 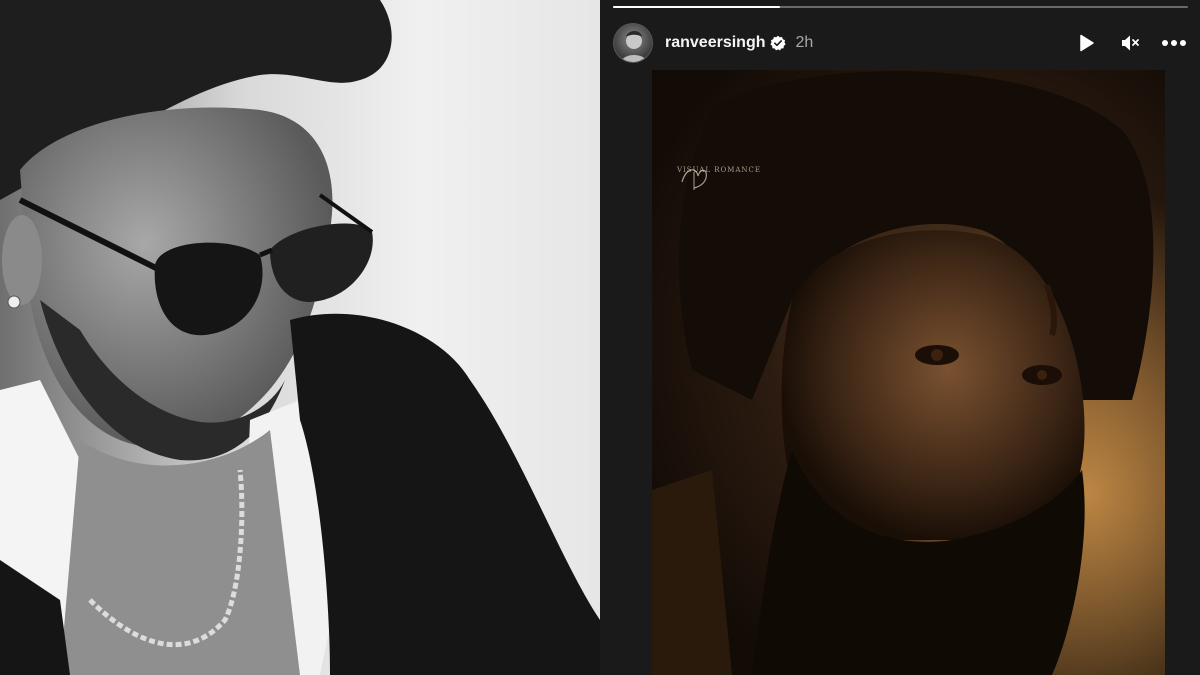 What do you see at coordinates (696, 7) in the screenshot?
I see `story-progress-fill` at bounding box center [696, 7].